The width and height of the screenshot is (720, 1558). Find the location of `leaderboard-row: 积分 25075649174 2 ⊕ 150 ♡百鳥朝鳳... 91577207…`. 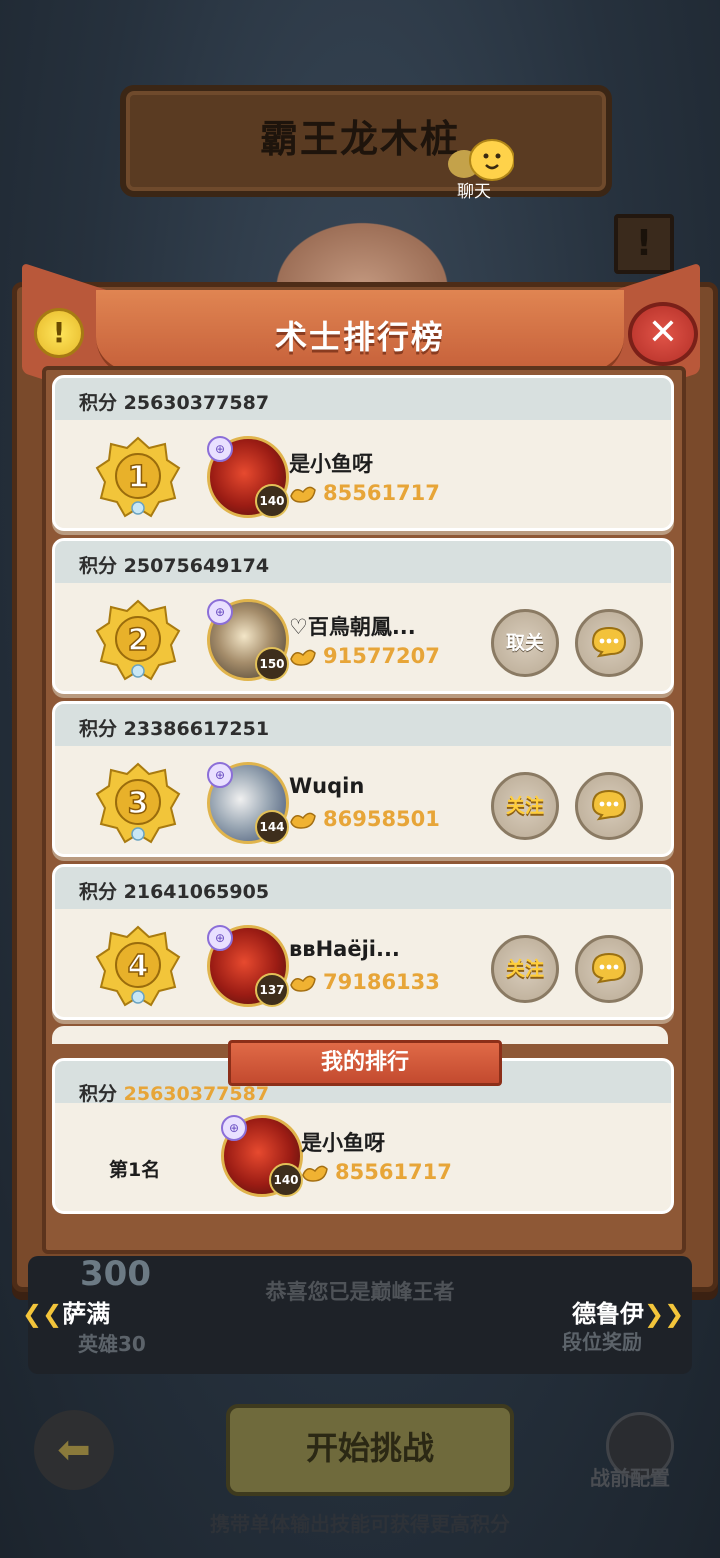

leaderboard-row: 积分 25075649174 2 ⊕ 150 ♡百鳥朝鳳... 91577207… is located at coordinates (363, 616).